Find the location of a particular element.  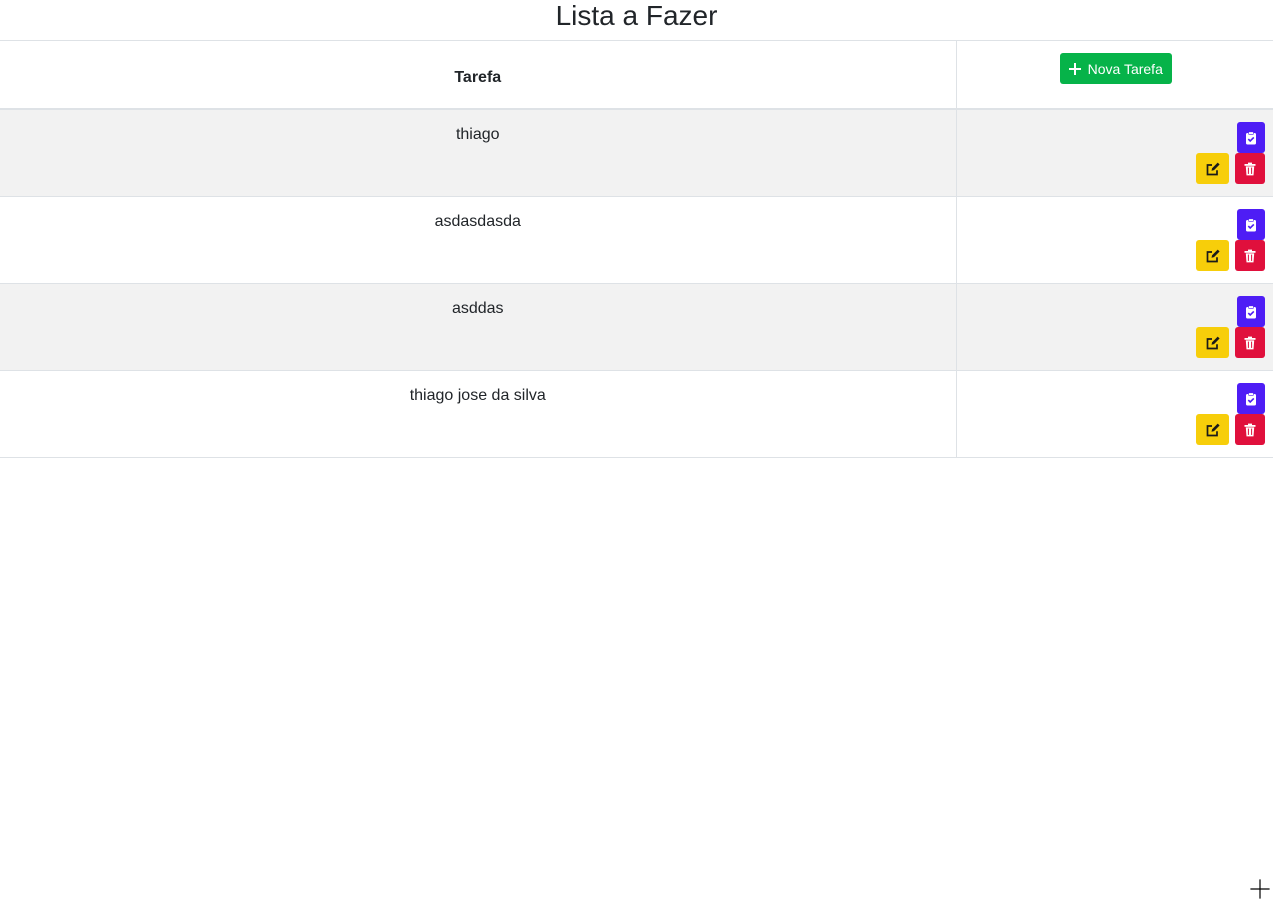

page-title: Lista a Fazer is located at coordinates (636, 15).